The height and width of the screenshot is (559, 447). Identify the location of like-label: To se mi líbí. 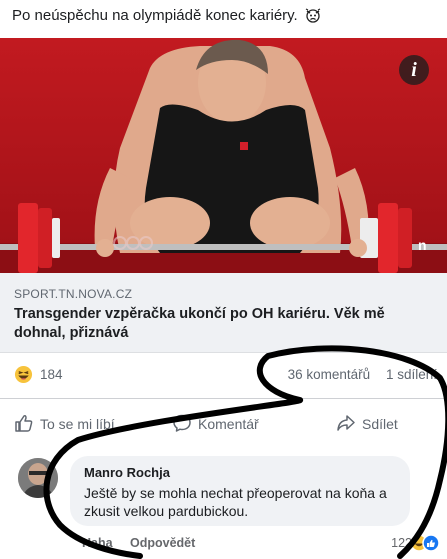
(77, 424).